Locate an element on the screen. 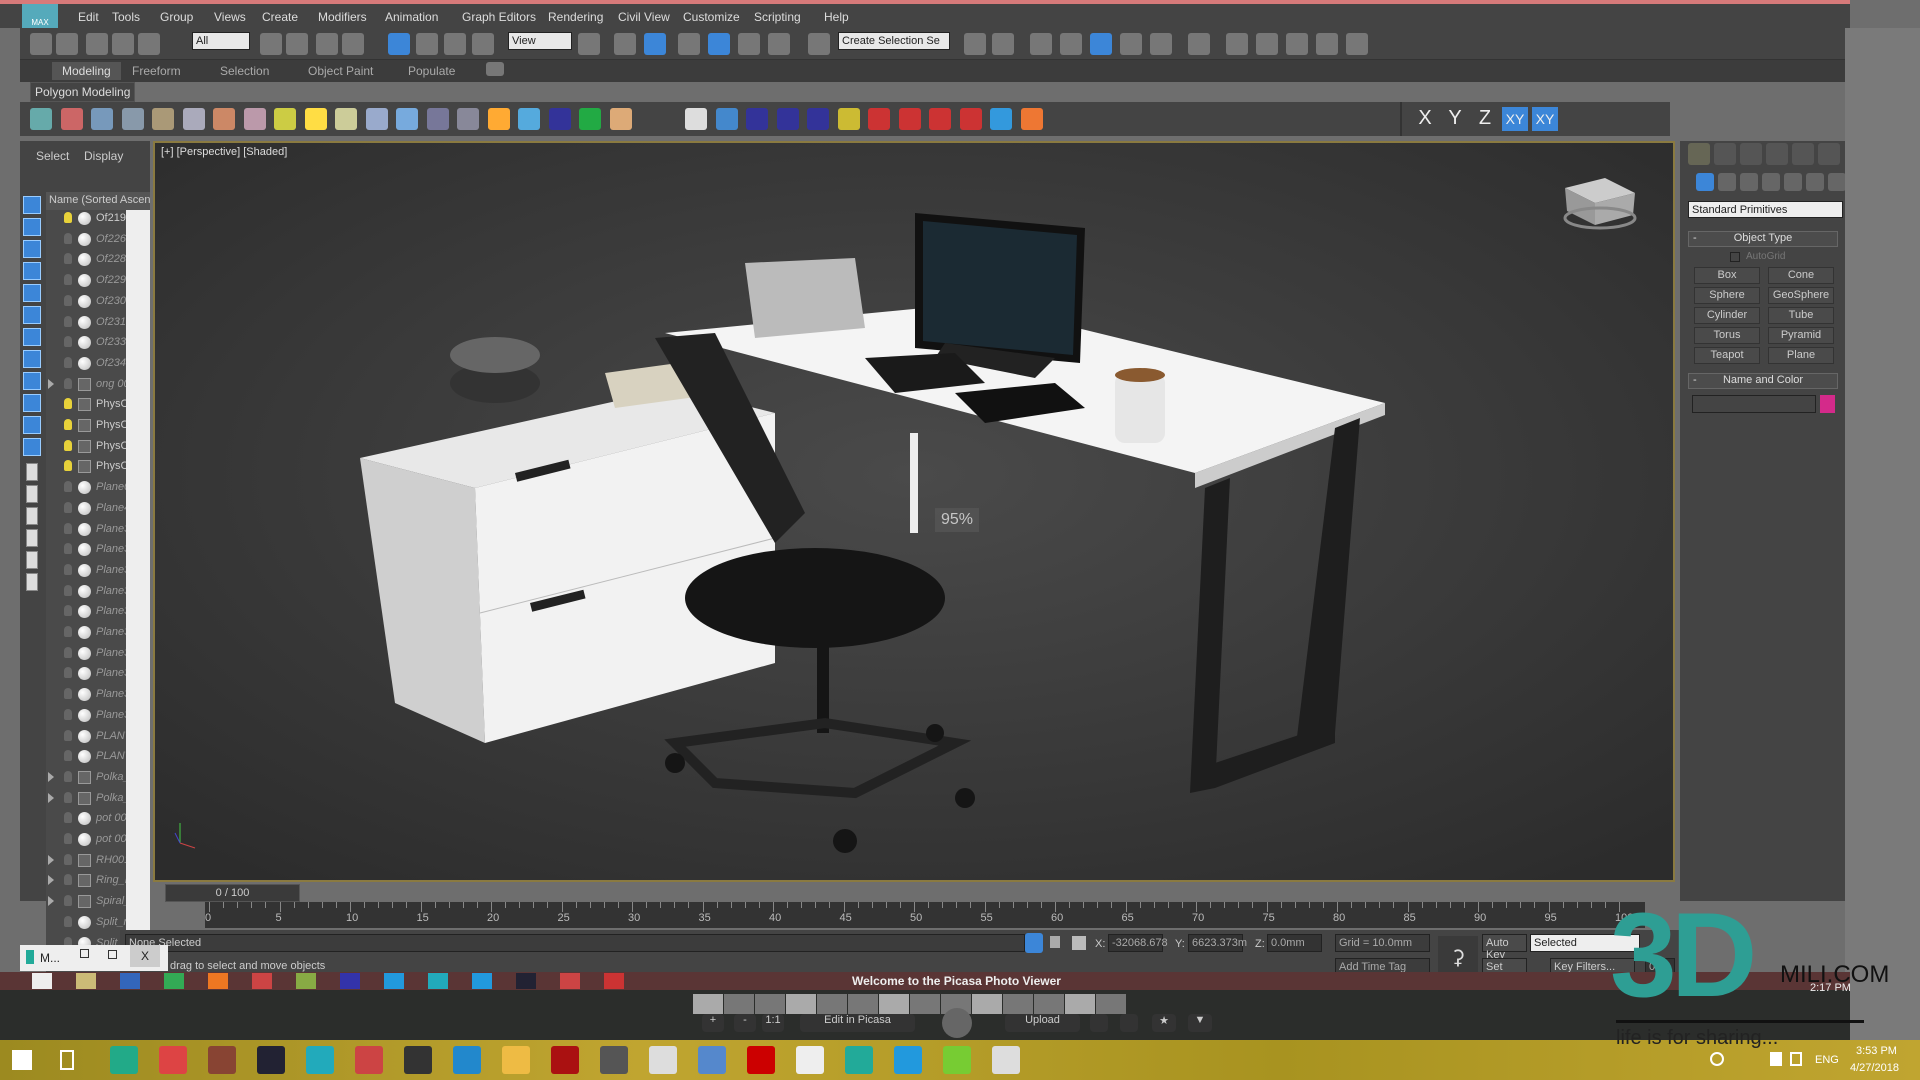 This screenshot has width=1920, height=1080. schematic-view-icon is located at coordinates (1161, 44).